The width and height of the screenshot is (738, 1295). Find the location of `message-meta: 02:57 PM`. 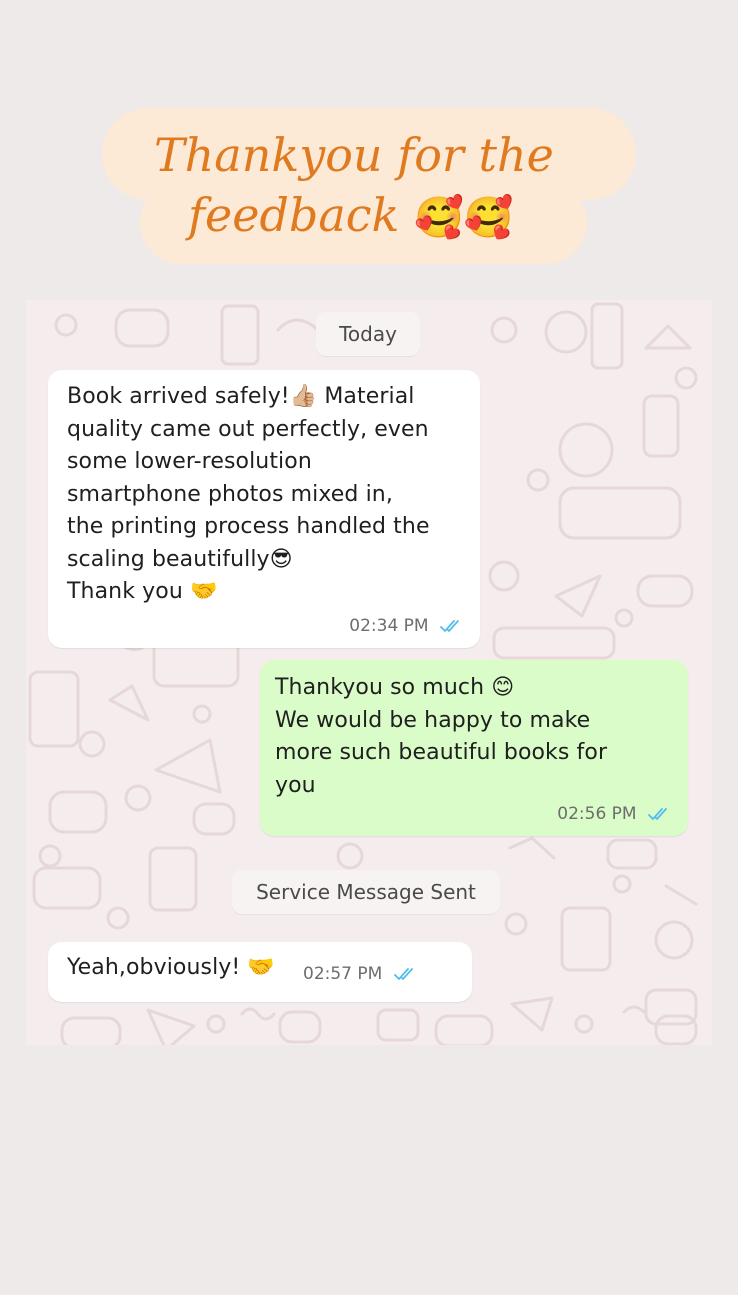

message-meta: 02:57 PM is located at coordinates (359, 974).